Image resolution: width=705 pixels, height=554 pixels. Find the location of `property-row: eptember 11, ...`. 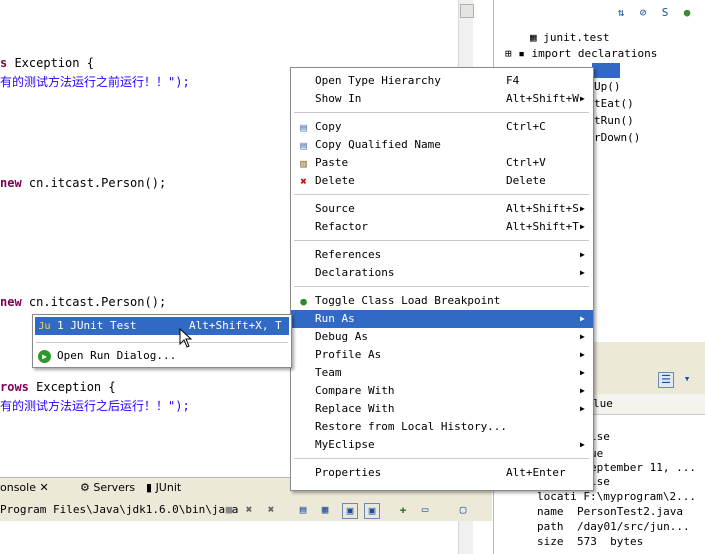

property-row: eptember 11, ... is located at coordinates (643, 467).